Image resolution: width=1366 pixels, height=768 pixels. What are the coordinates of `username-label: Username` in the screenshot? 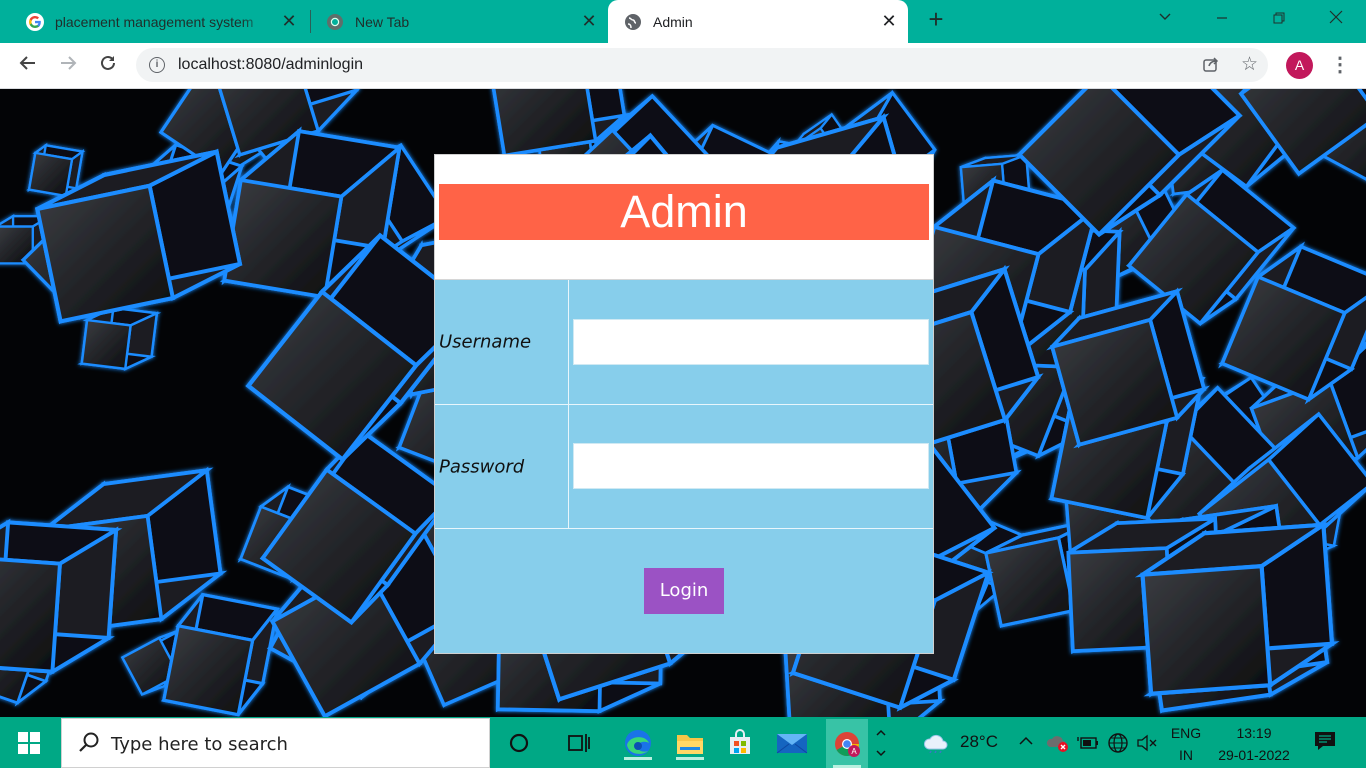 It's located at (485, 342).